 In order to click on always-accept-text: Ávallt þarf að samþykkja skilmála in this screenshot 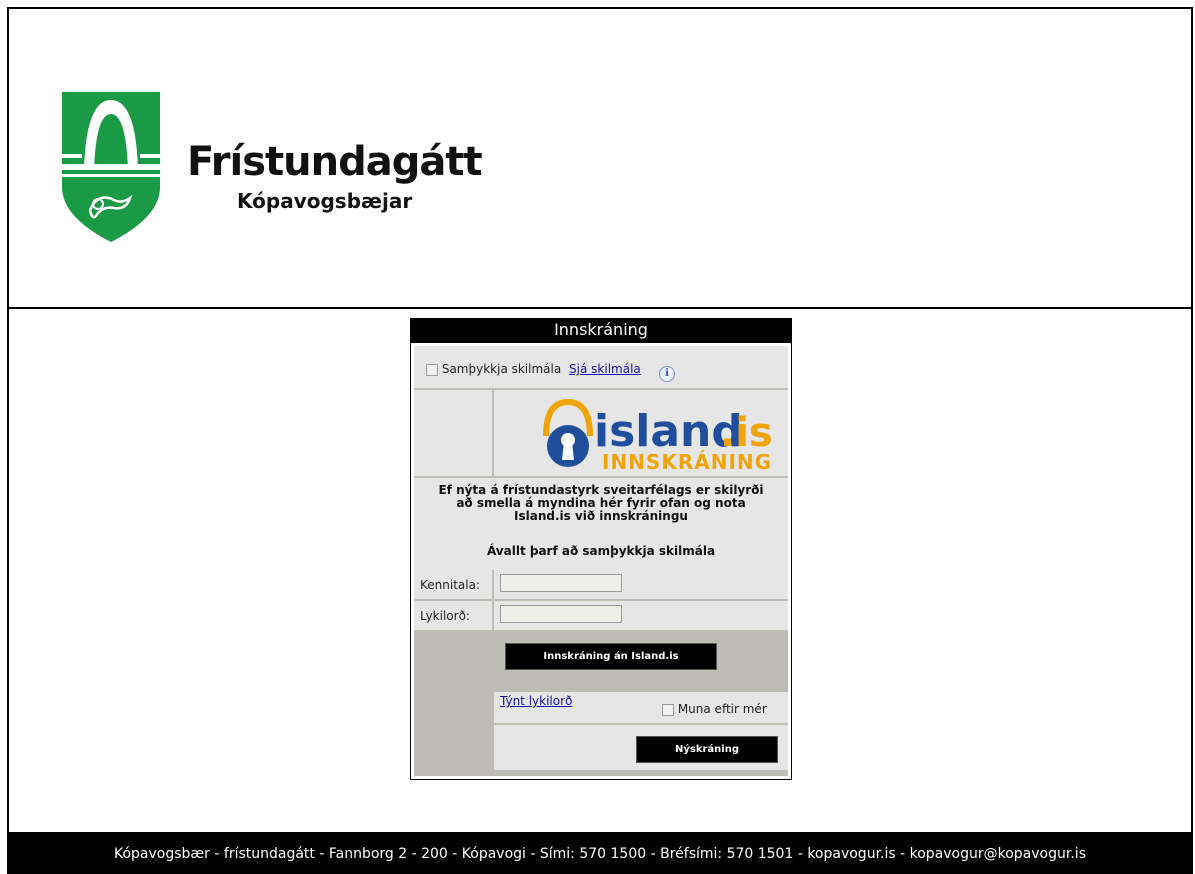, I will do `click(601, 551)`.